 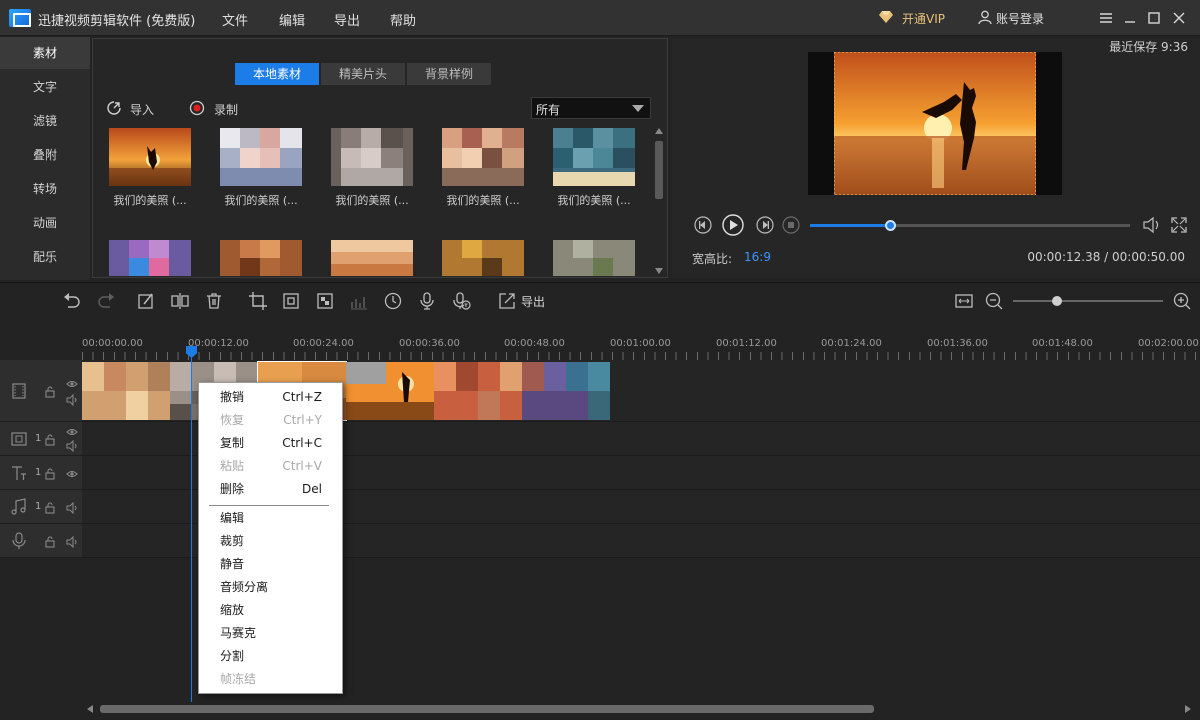 I want to click on sidebar-item-text: 文字, so click(x=45, y=87).